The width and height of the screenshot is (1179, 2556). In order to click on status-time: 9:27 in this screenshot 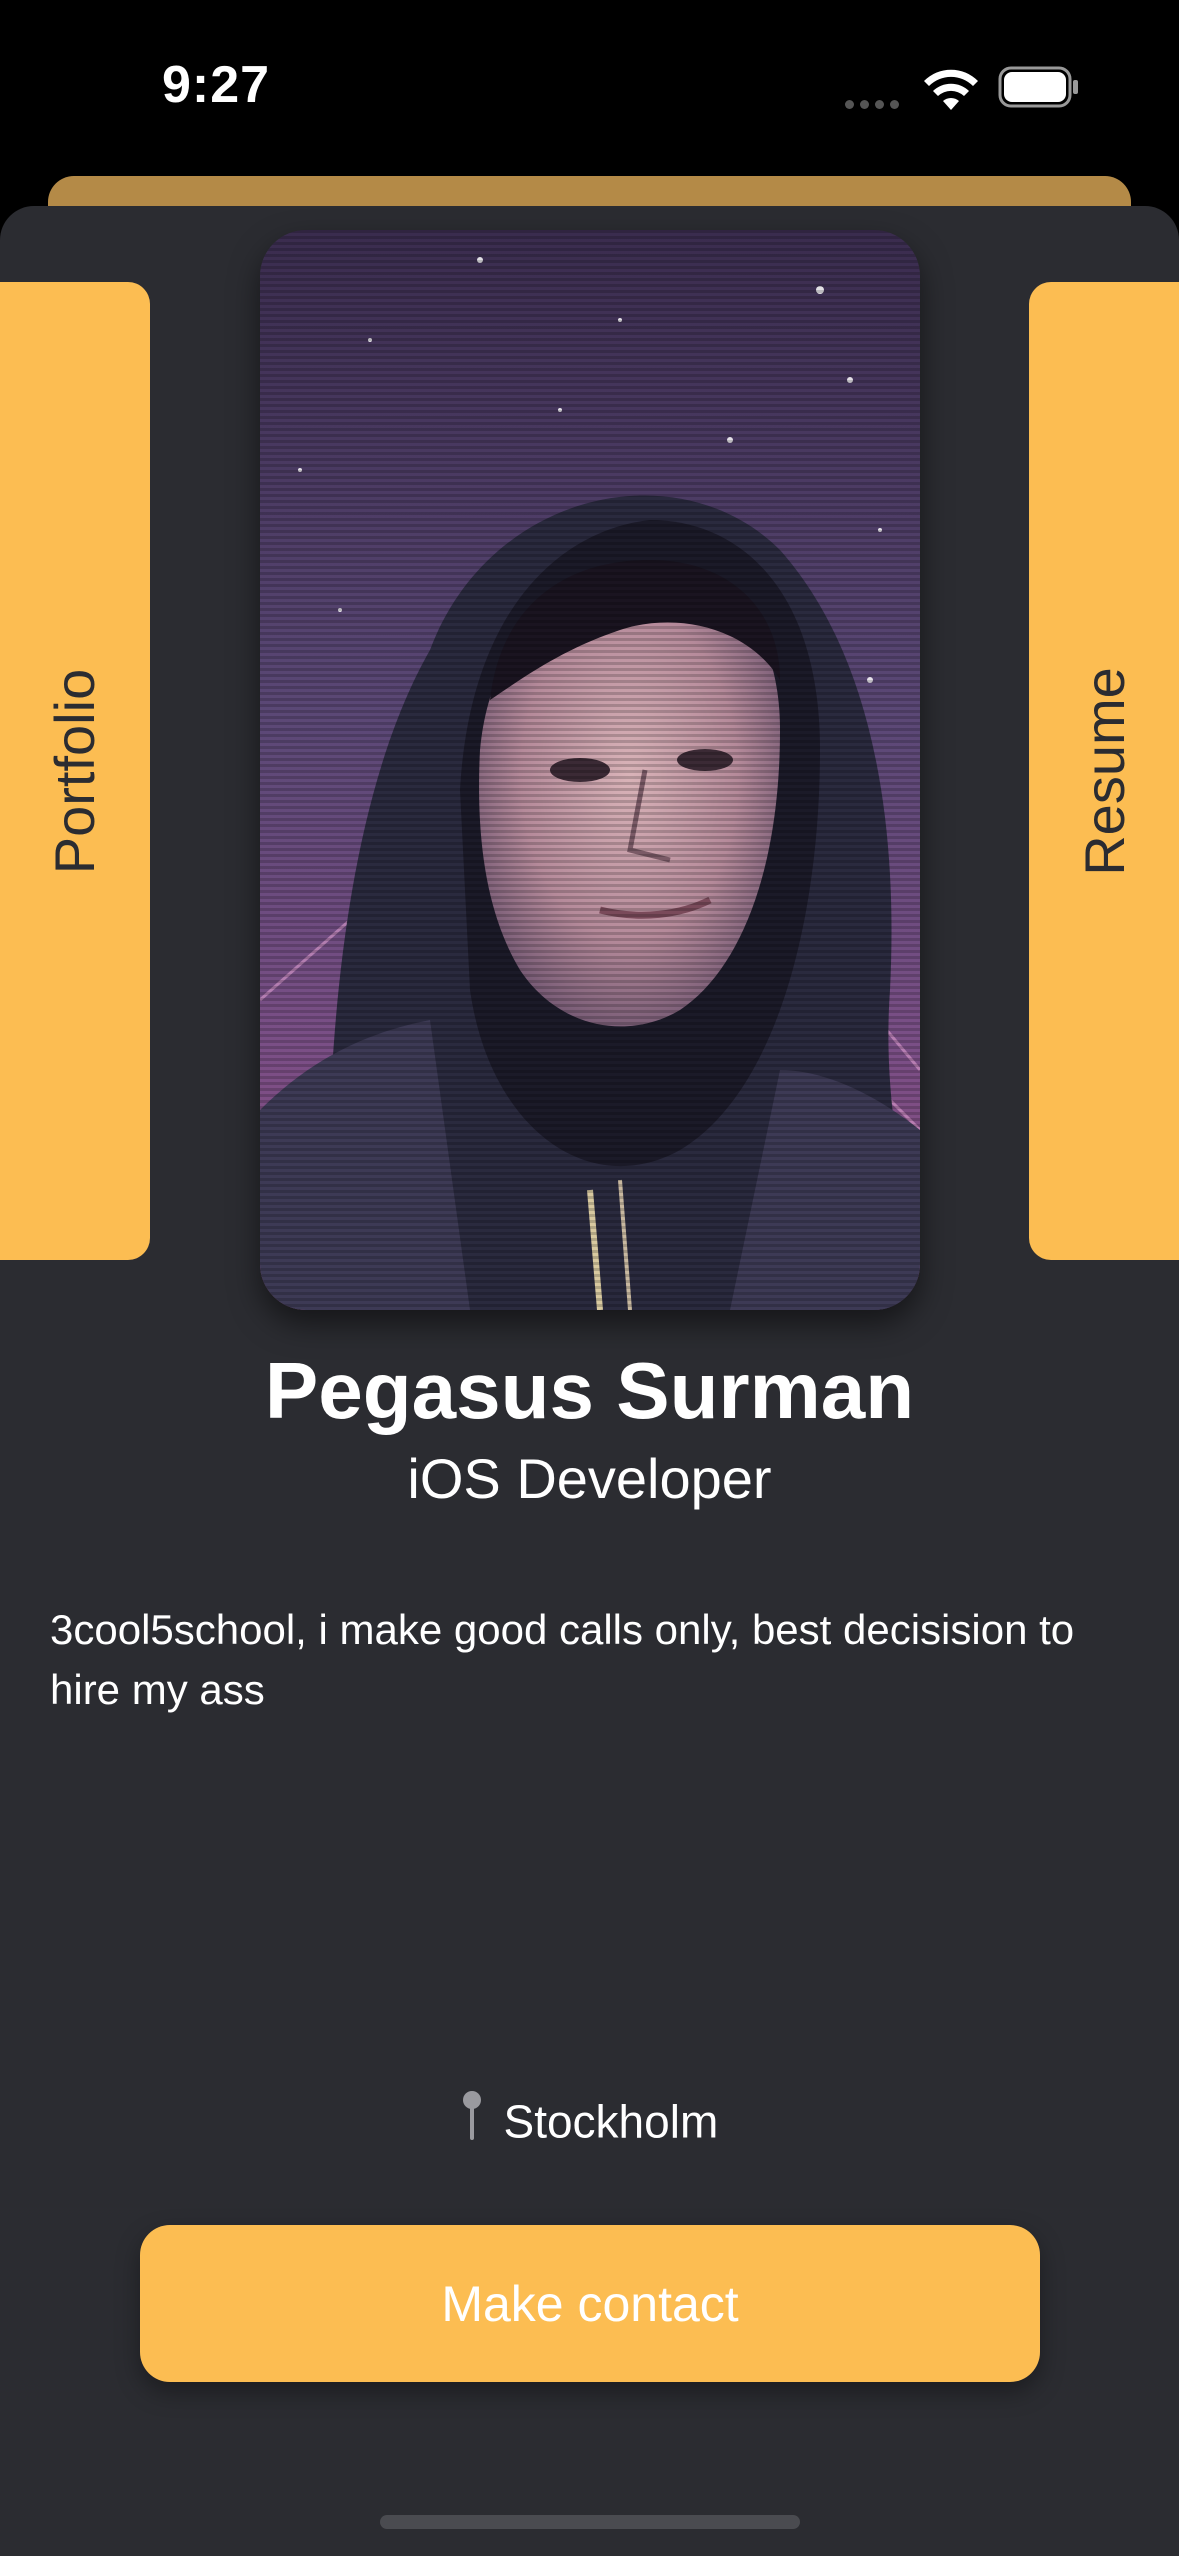, I will do `click(216, 85)`.